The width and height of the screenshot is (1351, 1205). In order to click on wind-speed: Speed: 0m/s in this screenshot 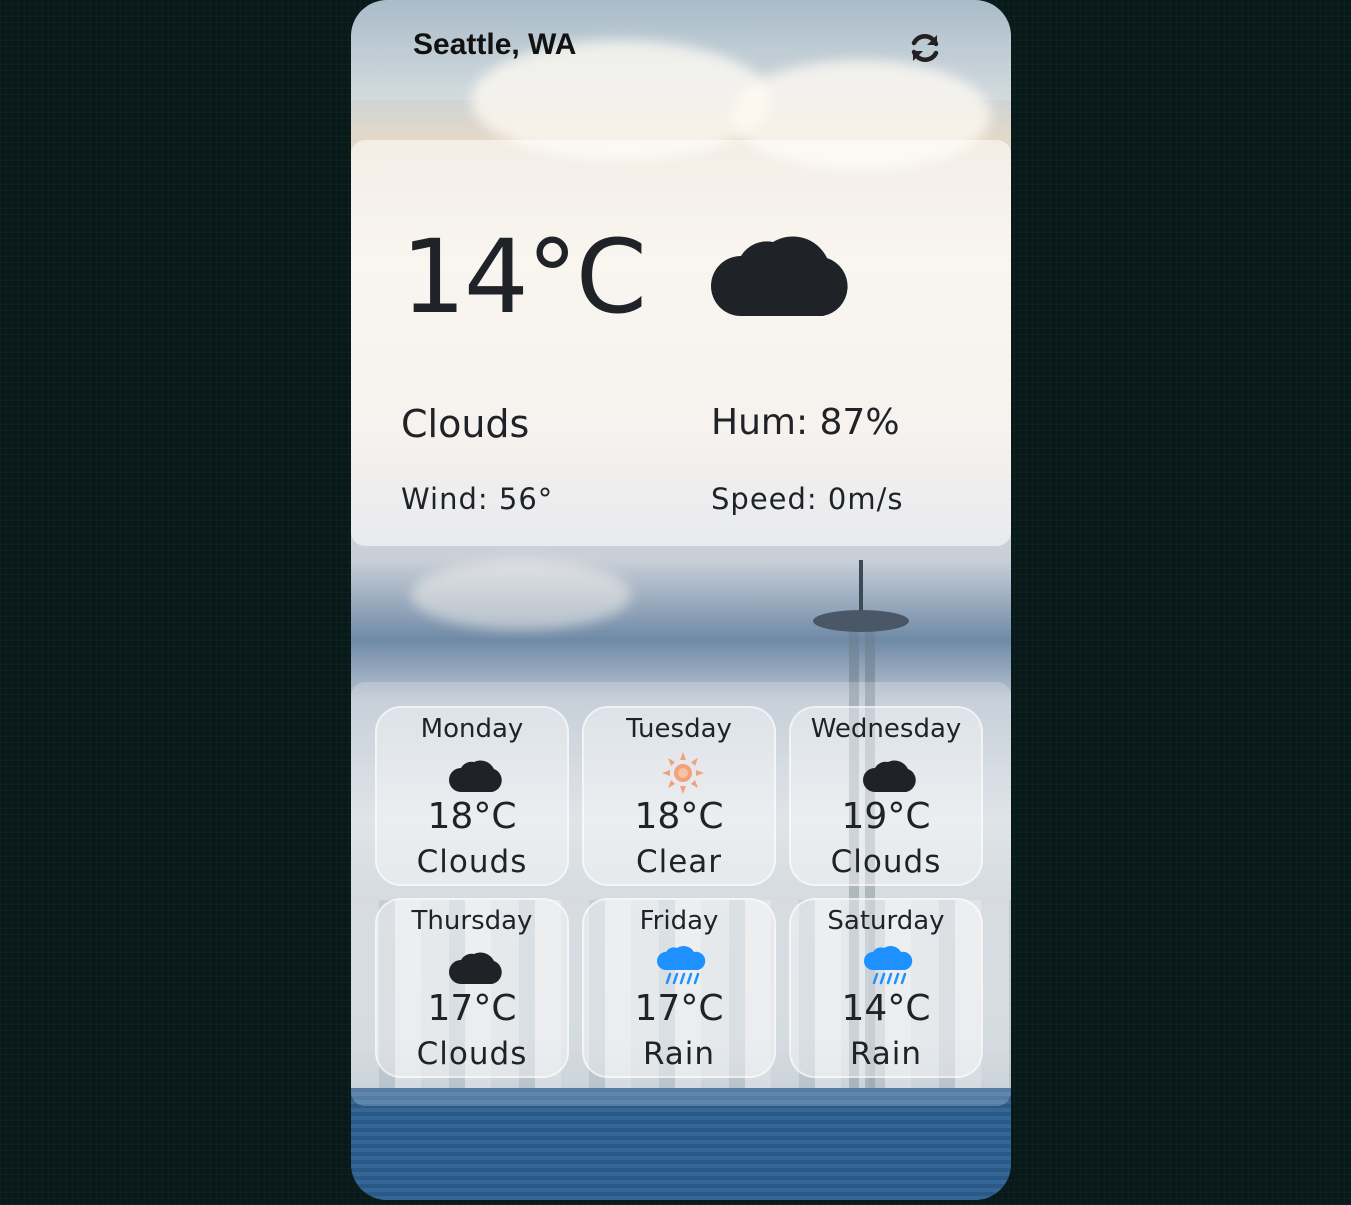, I will do `click(807, 499)`.